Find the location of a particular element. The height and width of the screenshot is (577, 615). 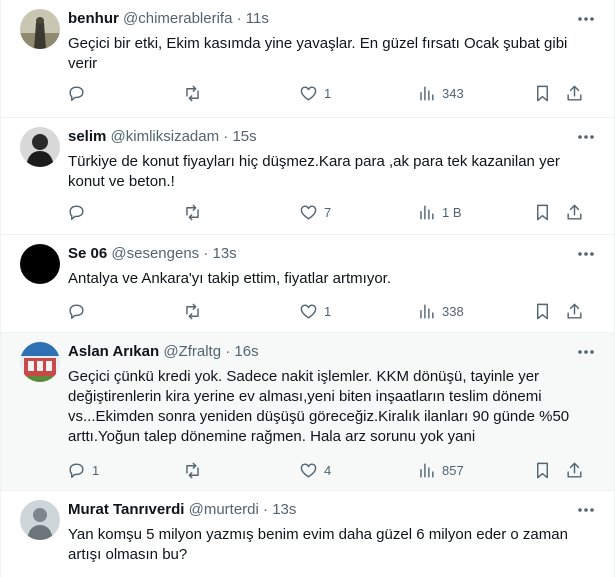

tweet-actions: 1 343 is located at coordinates (329, 93).